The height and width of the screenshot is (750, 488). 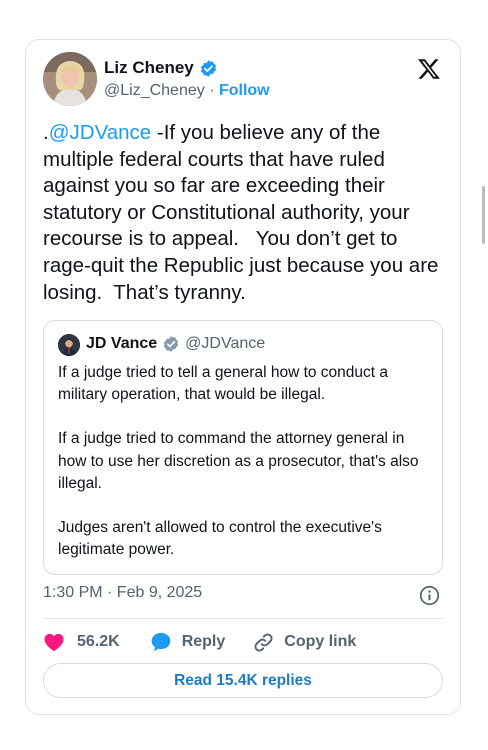 I want to click on quoted-author-handle: @JDVance, so click(x=225, y=344).